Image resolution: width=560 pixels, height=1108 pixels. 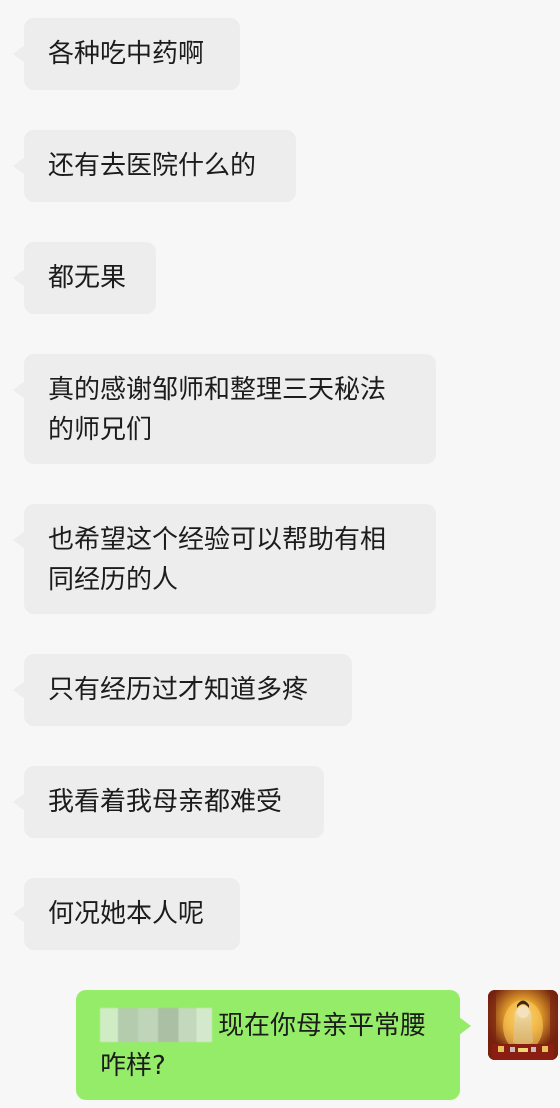 What do you see at coordinates (100, 430) in the screenshot?
I see `message-text-line: 的师兄们` at bounding box center [100, 430].